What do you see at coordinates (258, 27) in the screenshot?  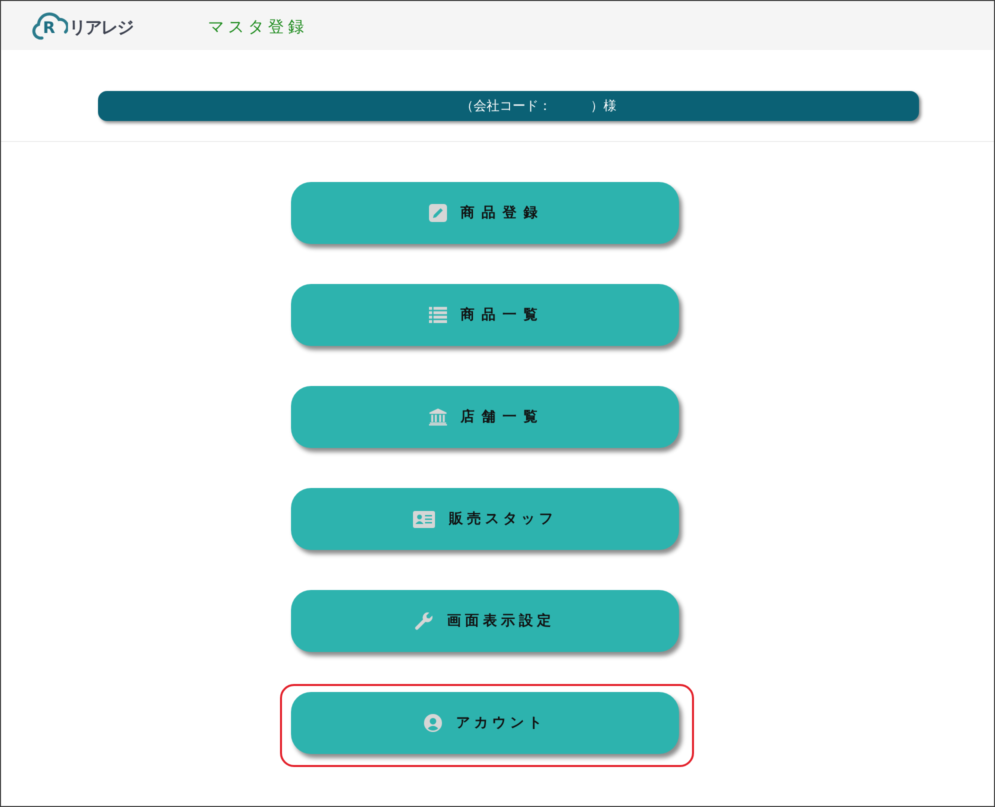 I see `page-title: マスタ登録` at bounding box center [258, 27].